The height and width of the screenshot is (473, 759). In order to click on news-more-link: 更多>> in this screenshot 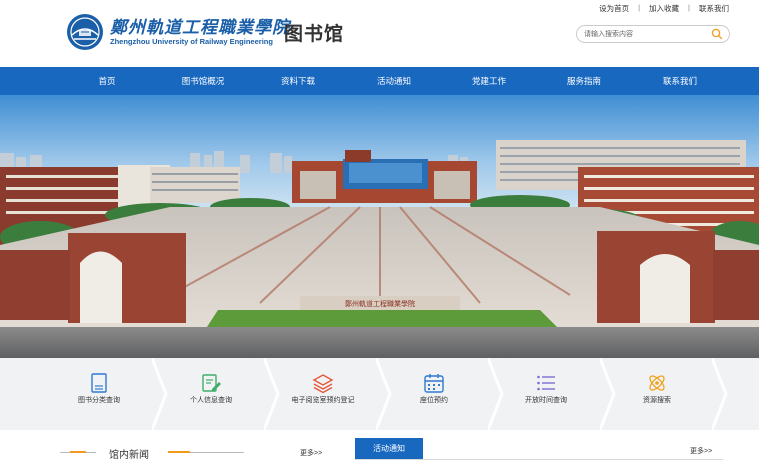, I will do `click(311, 453)`.